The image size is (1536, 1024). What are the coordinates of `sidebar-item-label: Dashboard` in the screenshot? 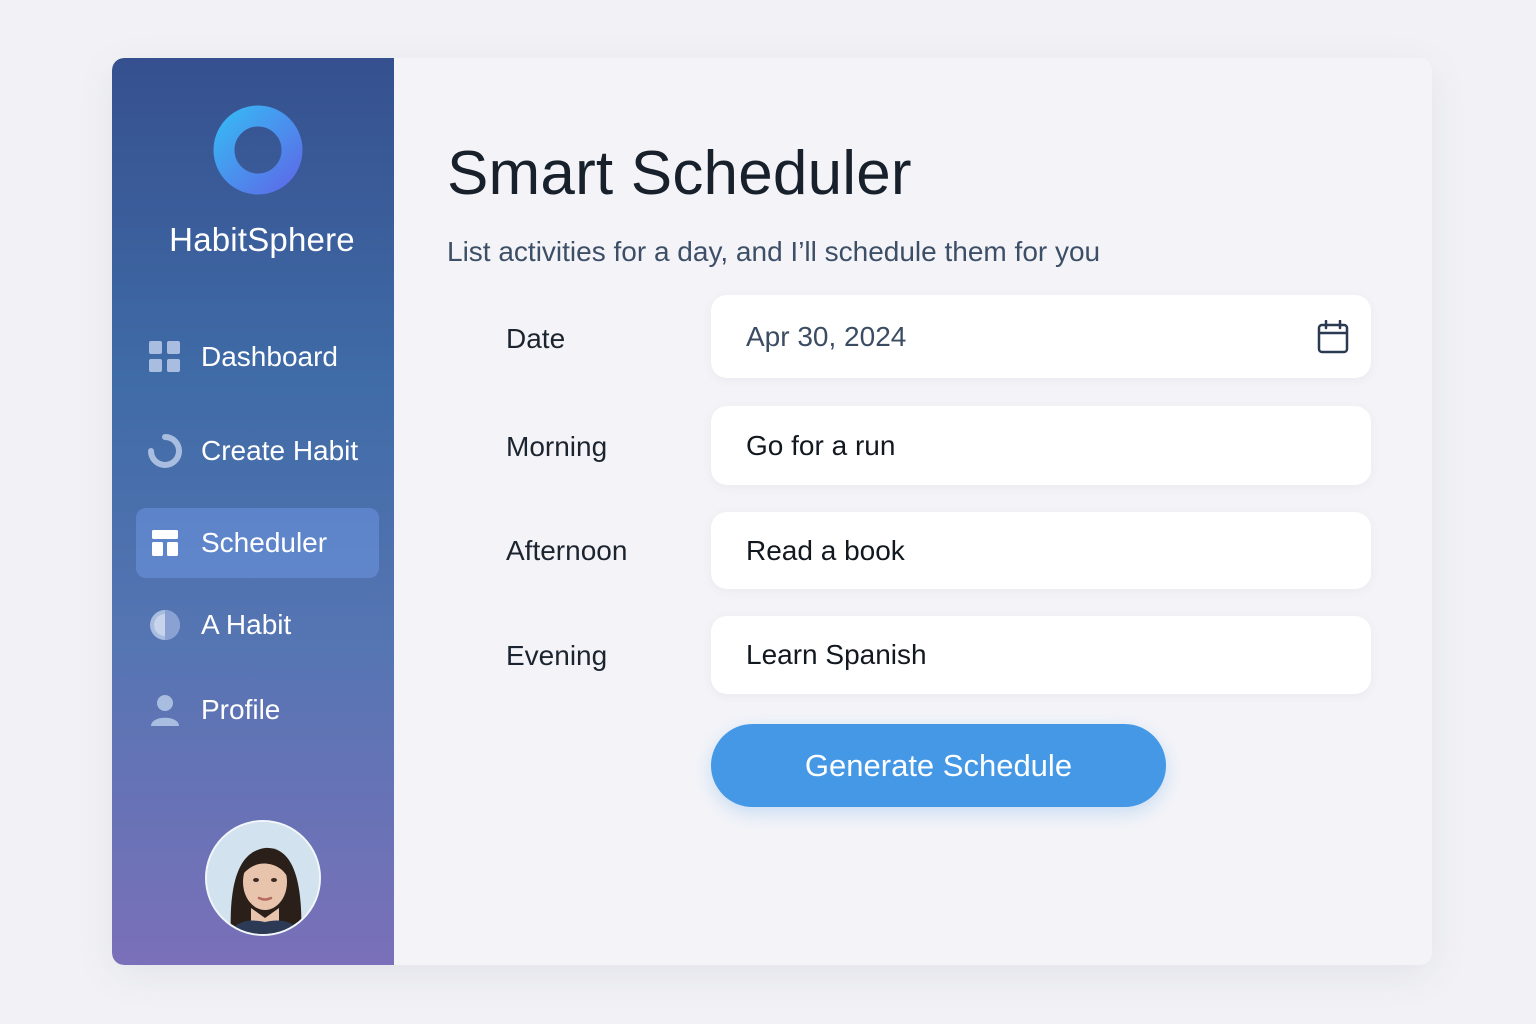 It's located at (269, 356).